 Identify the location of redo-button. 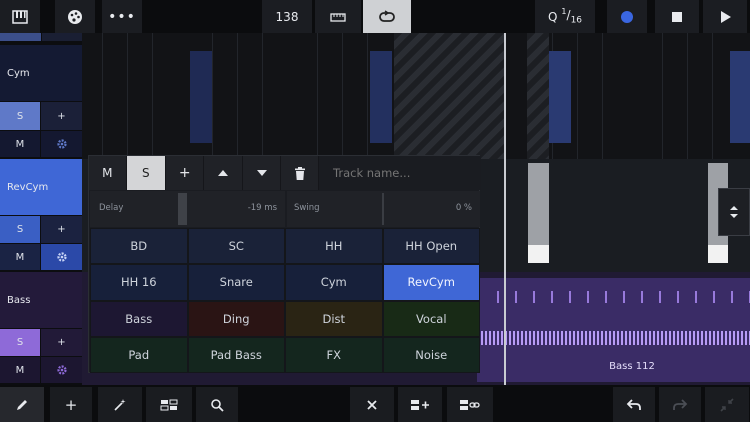
(680, 404).